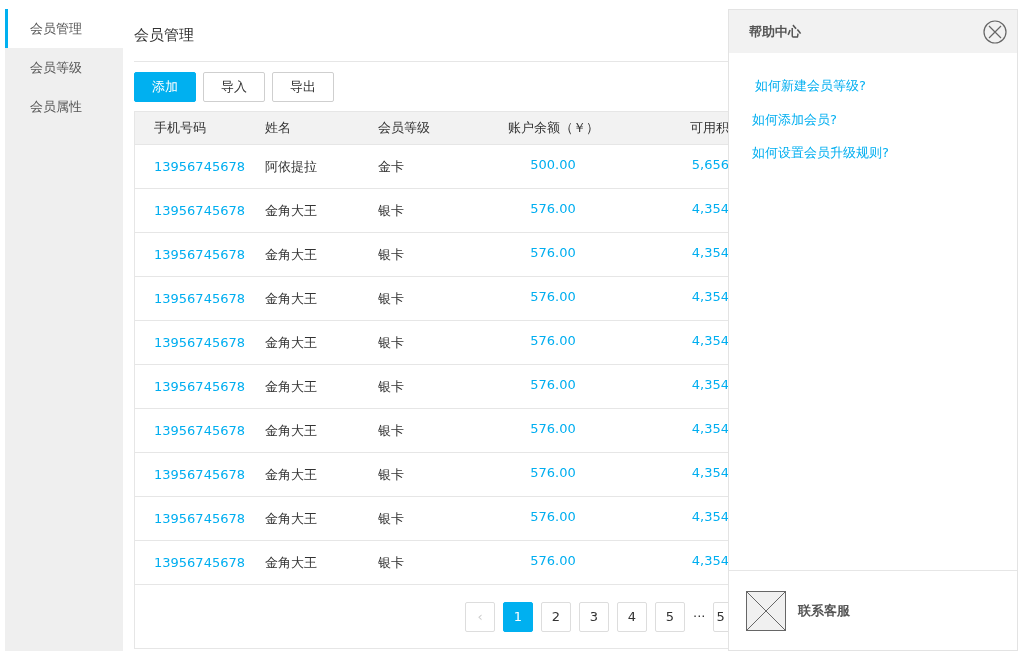  What do you see at coordinates (556, 616) in the screenshot?
I see `page-button: 2` at bounding box center [556, 616].